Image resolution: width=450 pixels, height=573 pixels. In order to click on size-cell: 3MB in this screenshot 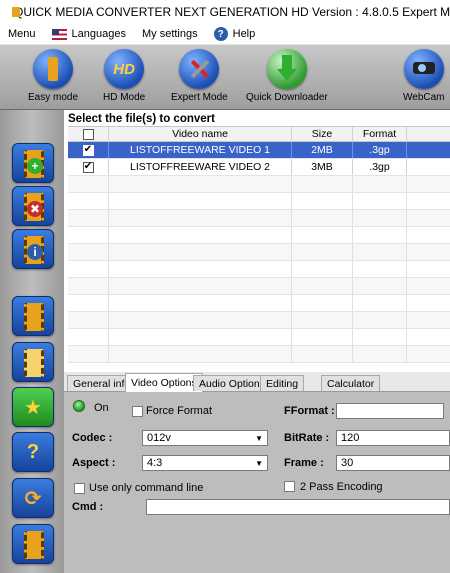, I will do `click(322, 167)`.